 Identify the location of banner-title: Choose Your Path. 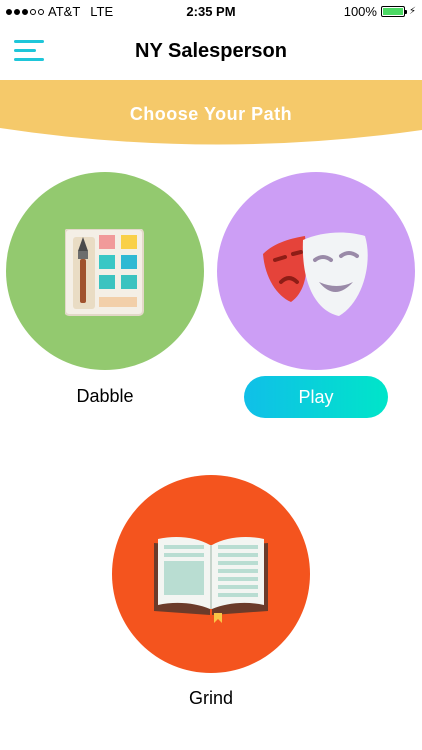
(211, 114).